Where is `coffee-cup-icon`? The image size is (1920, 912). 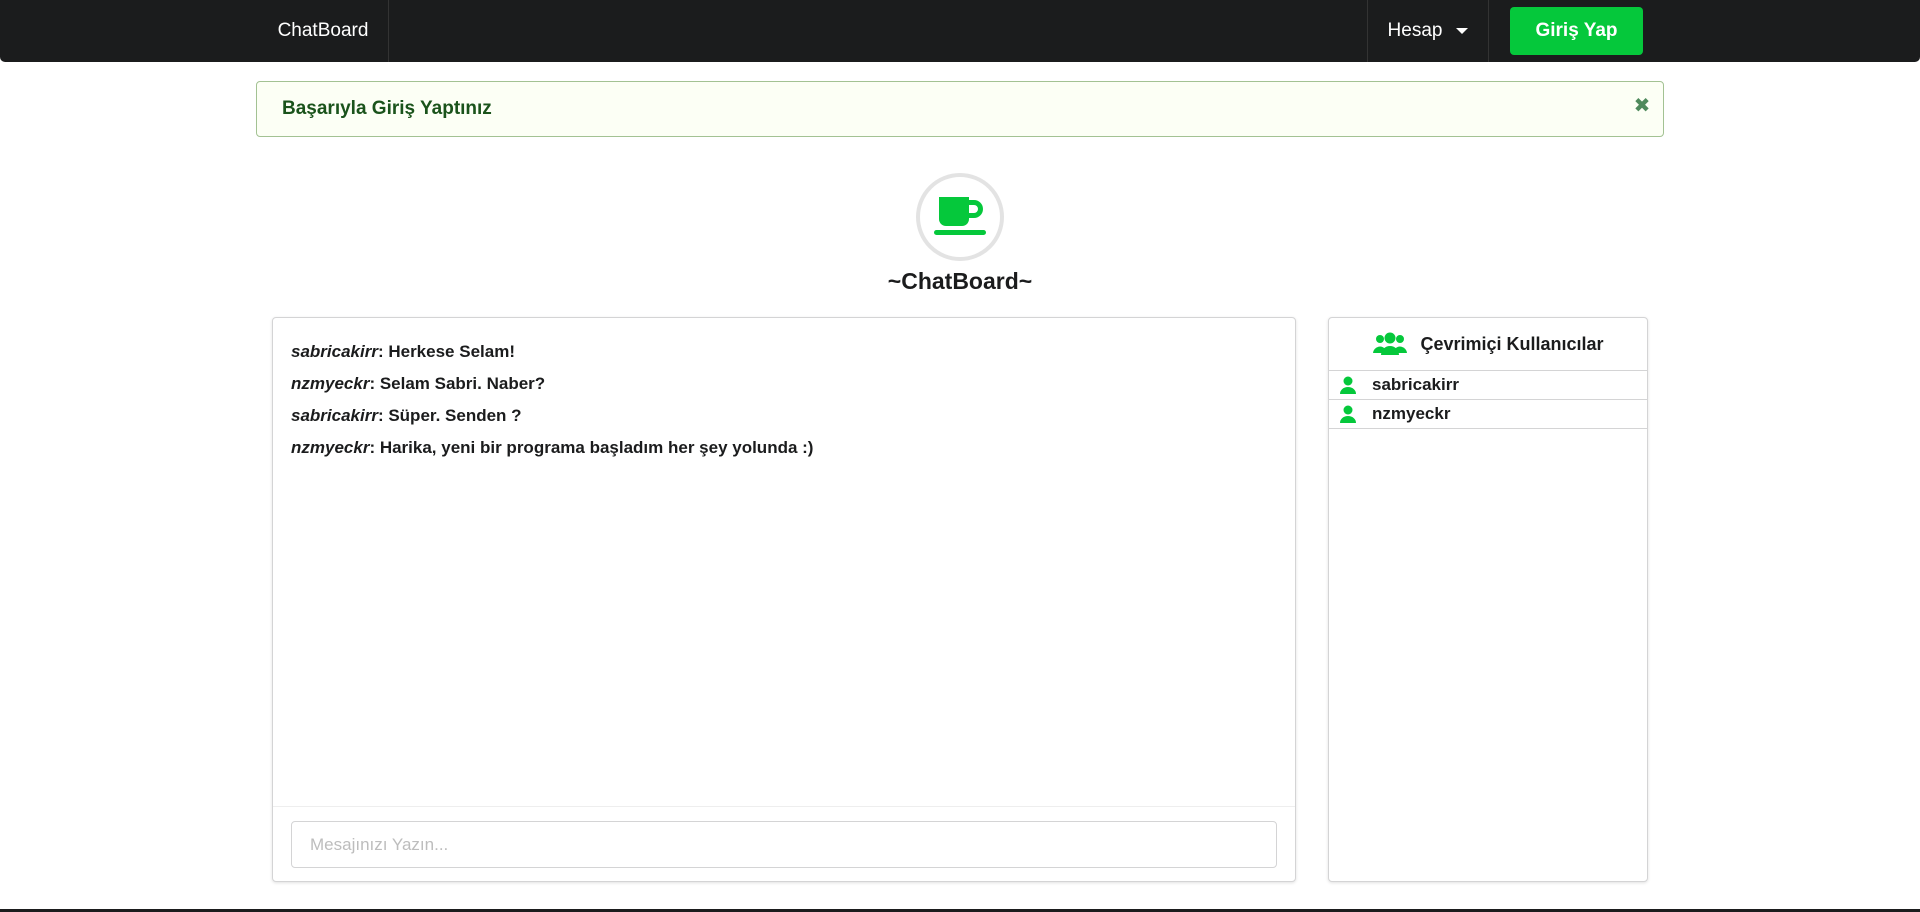
coffee-cup-icon is located at coordinates (960, 216).